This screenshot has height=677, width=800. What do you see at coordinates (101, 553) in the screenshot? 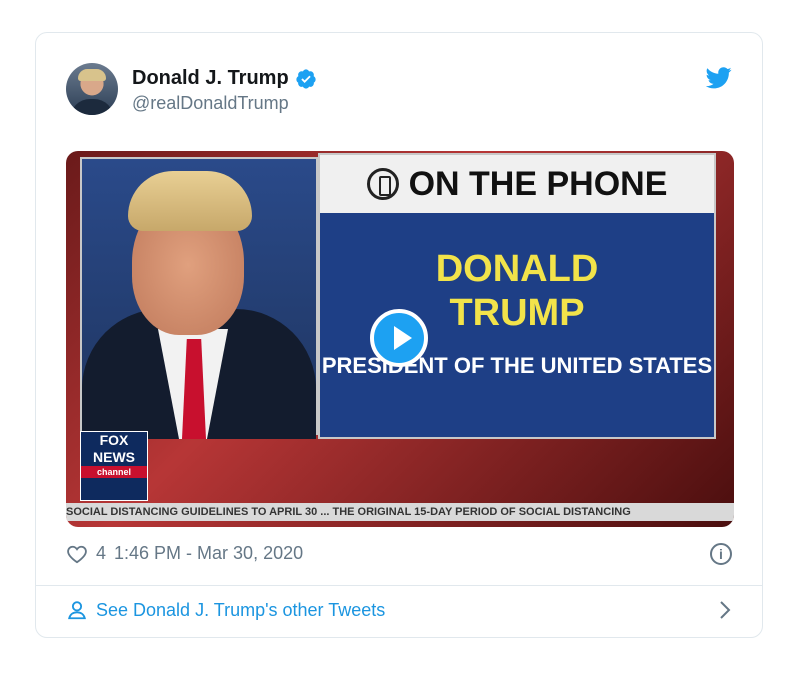
I see `like-count: 4` at bounding box center [101, 553].